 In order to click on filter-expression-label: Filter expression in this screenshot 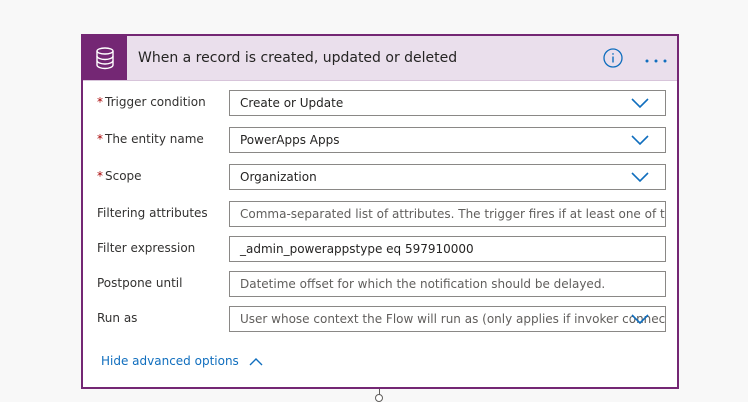, I will do `click(146, 248)`.